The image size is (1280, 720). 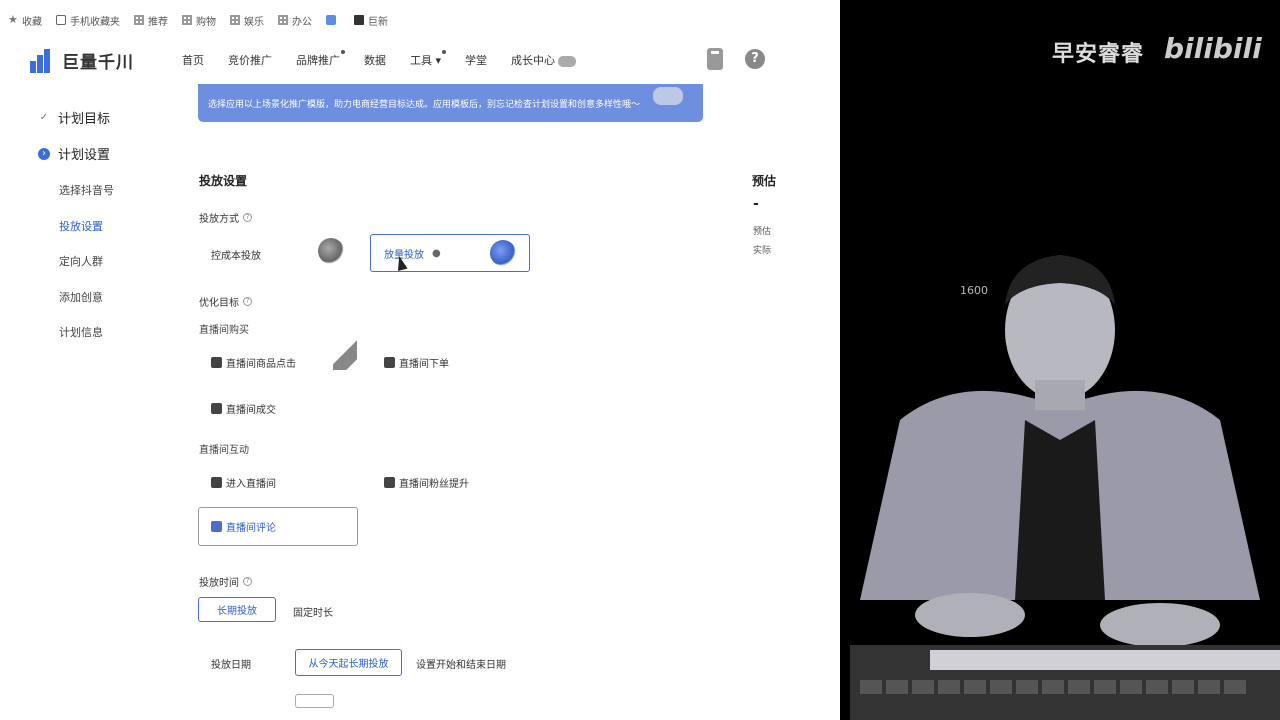 I want to click on doc-icon, so click(x=359, y=20).